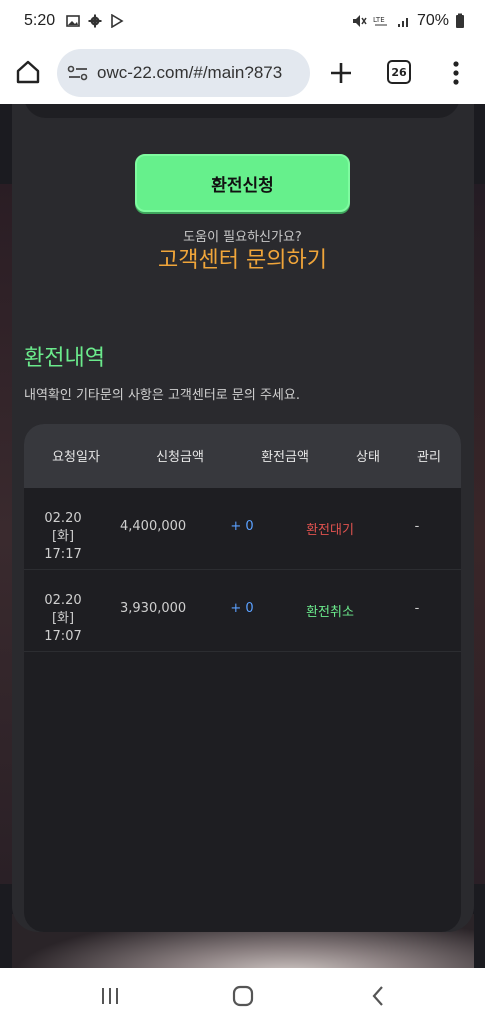 Image resolution: width=485 pixels, height=1024 pixels. What do you see at coordinates (28, 72) in the screenshot?
I see `home-icon` at bounding box center [28, 72].